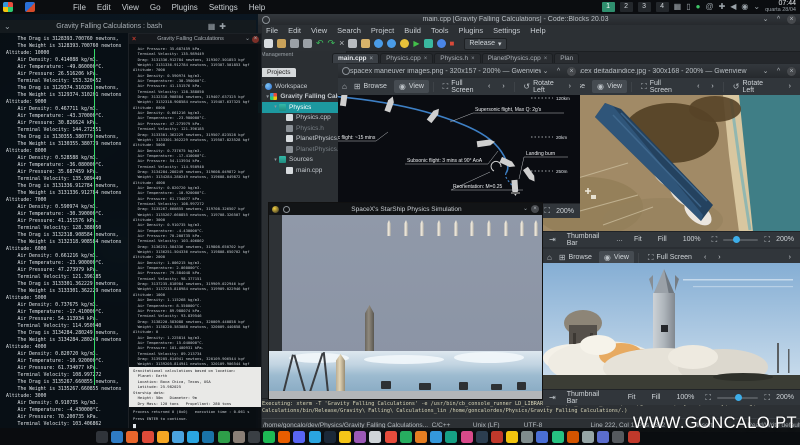 This screenshot has width=800, height=445. I want to click on zoom-100-button: 100%, so click(685, 397).